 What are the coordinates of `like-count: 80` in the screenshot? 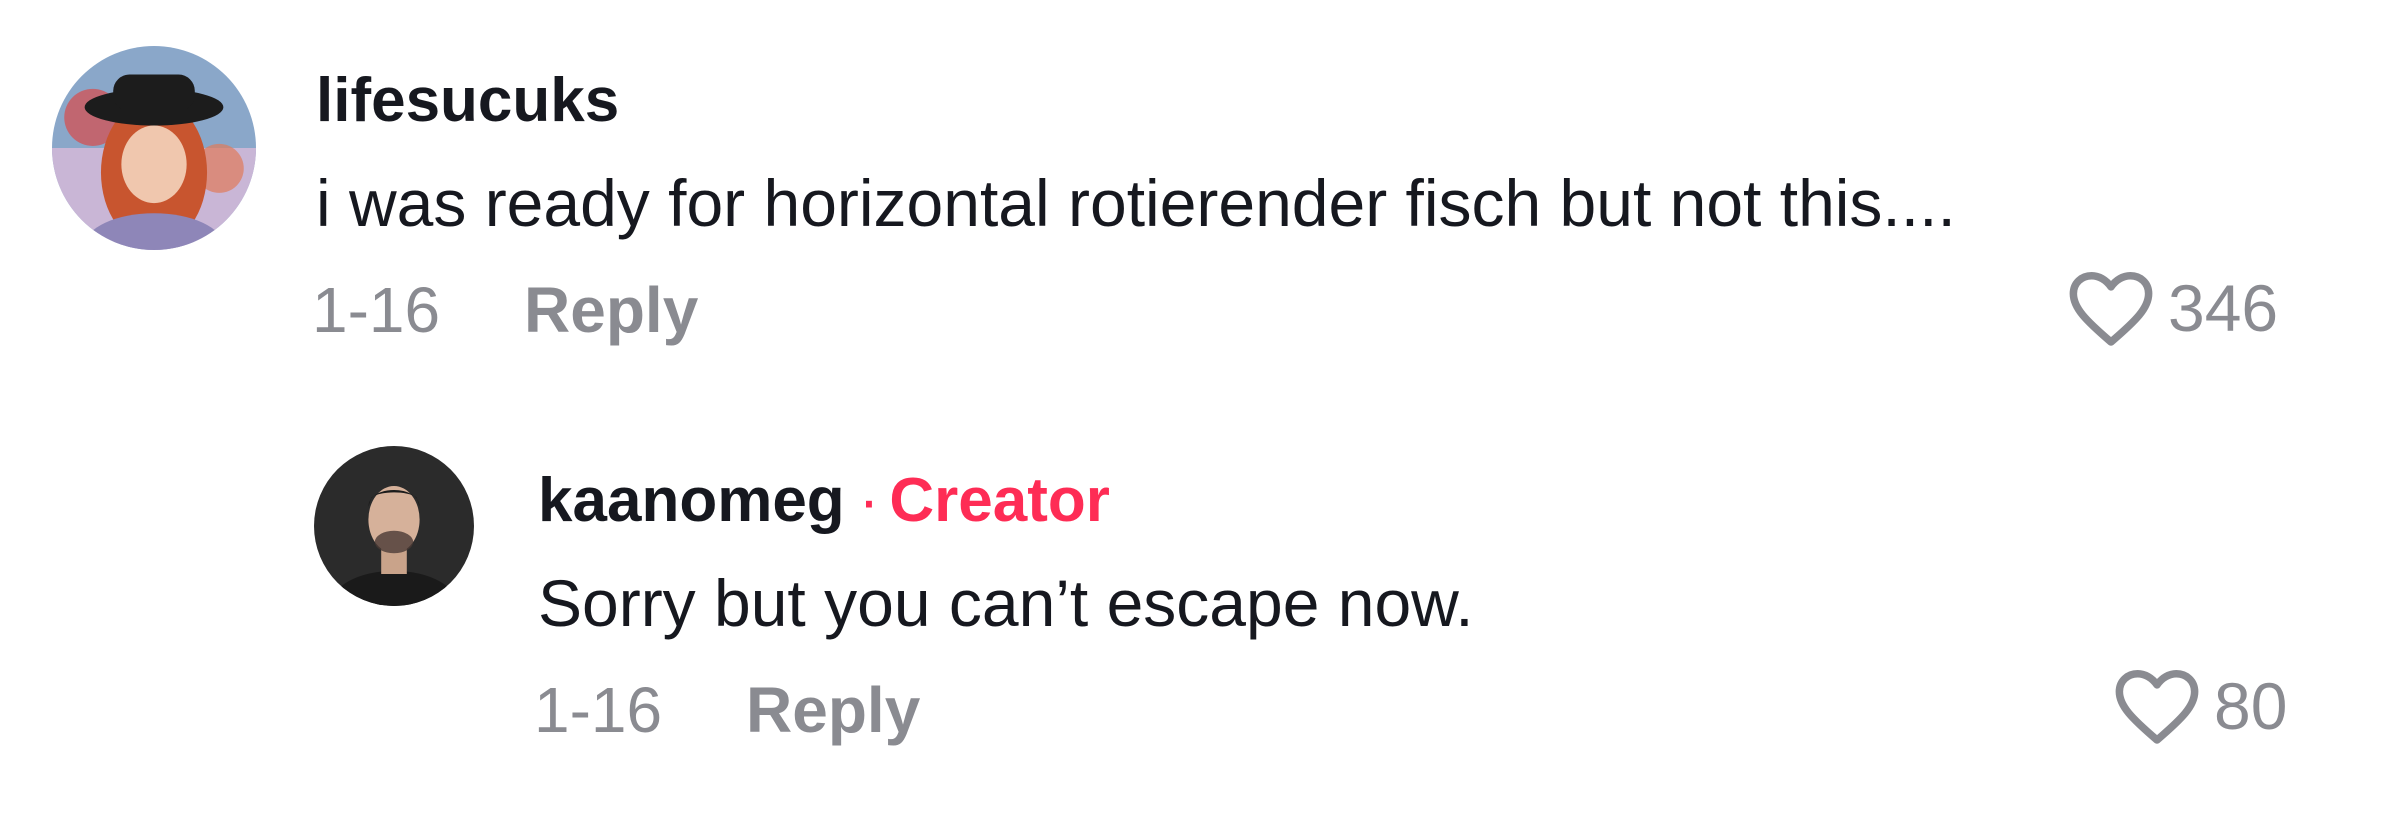 It's located at (2251, 706).